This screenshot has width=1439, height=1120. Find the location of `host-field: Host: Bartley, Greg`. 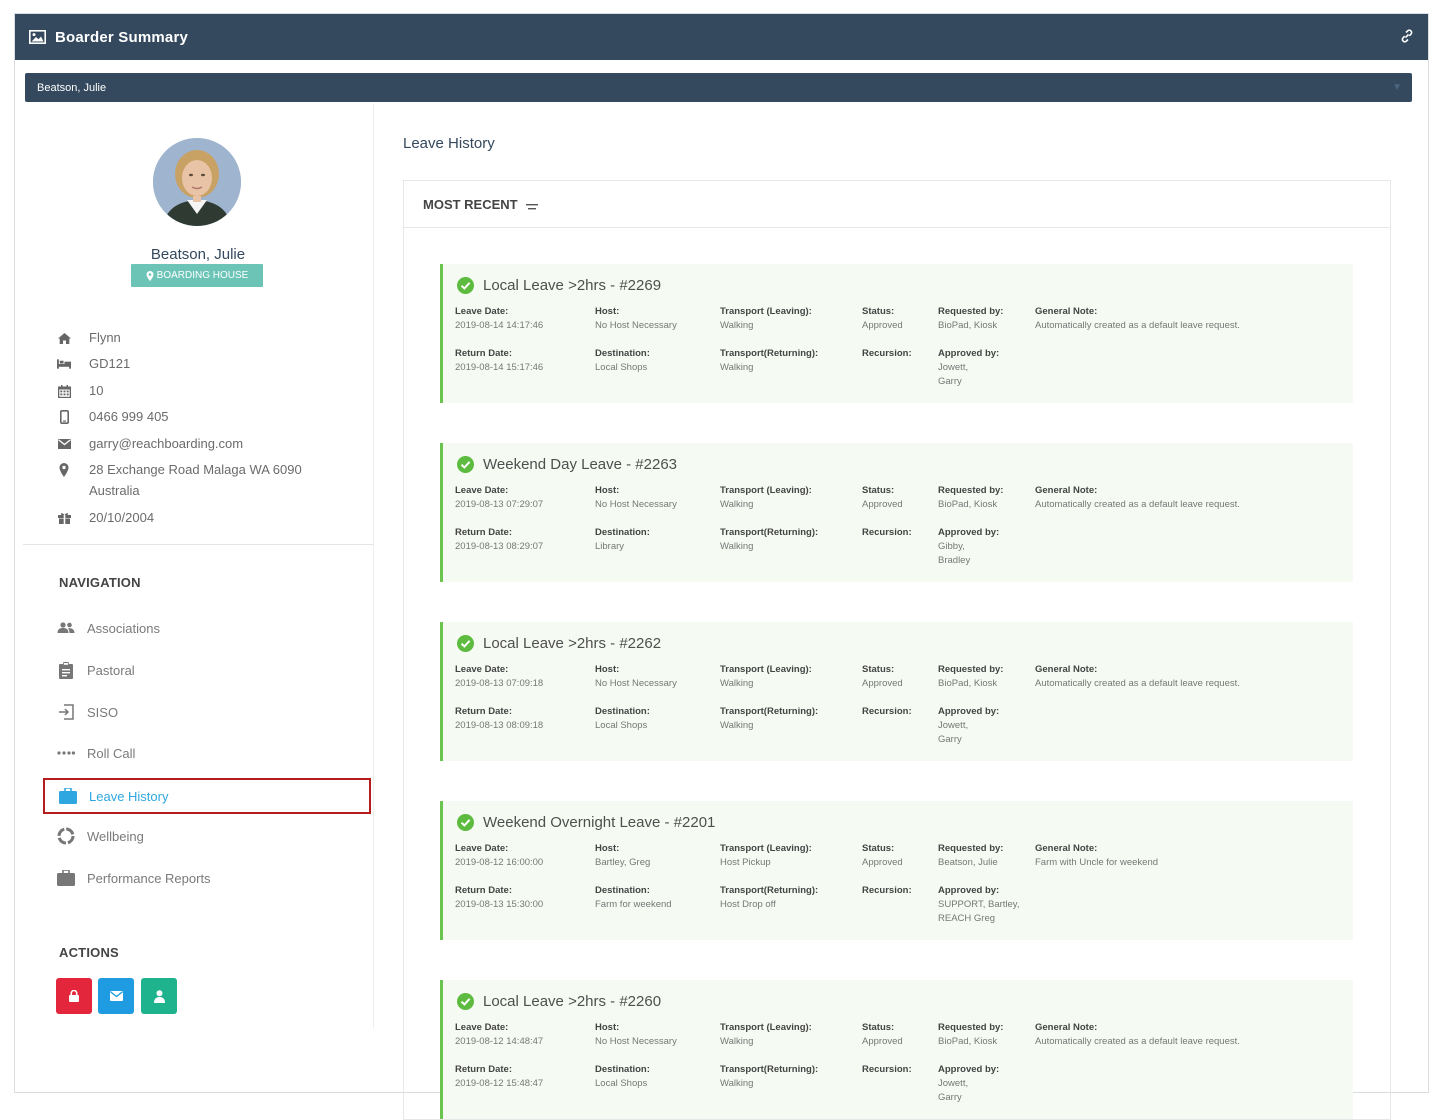

host-field: Host: Bartley, Greg is located at coordinates (622, 856).